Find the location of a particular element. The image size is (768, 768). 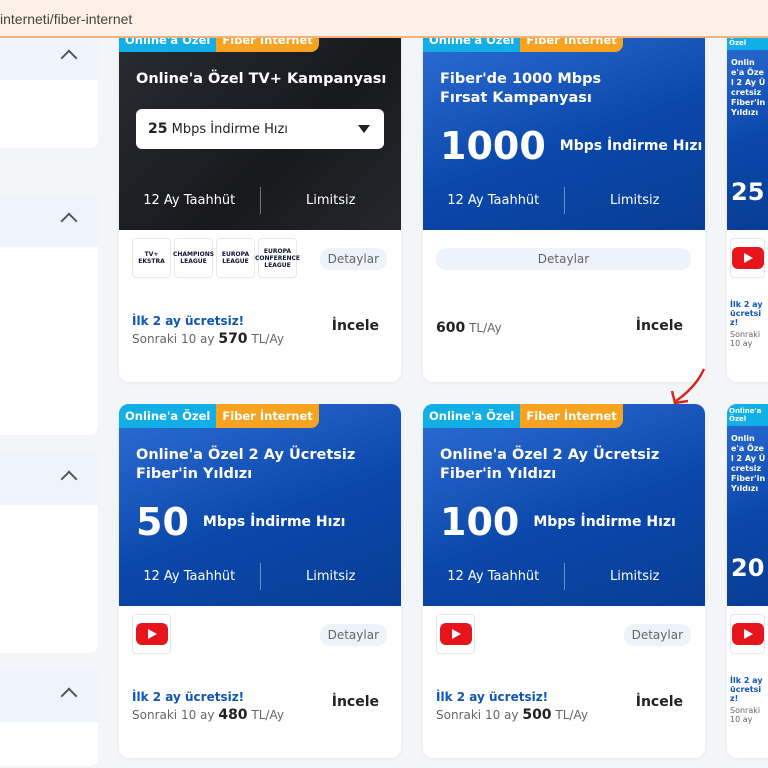

caret-down-icon is located at coordinates (364, 129).